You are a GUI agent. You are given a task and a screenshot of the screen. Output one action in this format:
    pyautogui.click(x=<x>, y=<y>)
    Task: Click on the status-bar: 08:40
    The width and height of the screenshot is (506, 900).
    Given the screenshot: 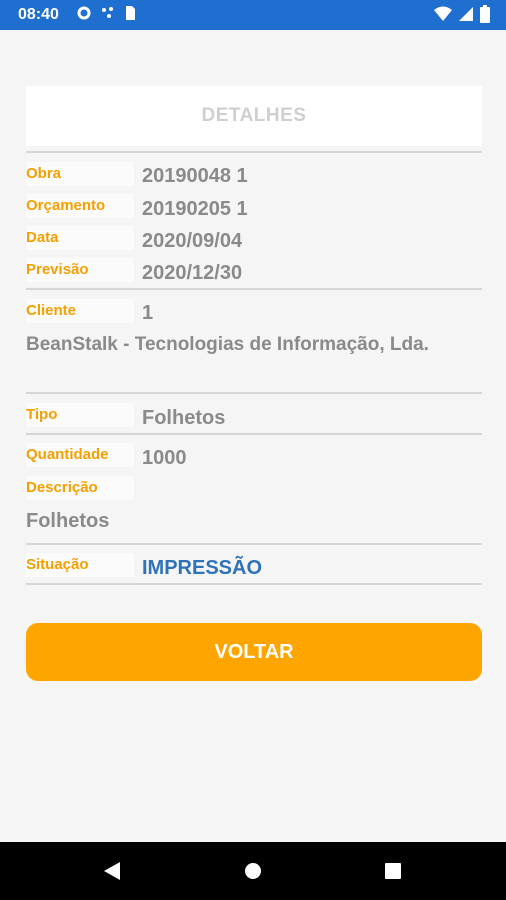 What is the action you would take?
    pyautogui.click(x=253, y=15)
    